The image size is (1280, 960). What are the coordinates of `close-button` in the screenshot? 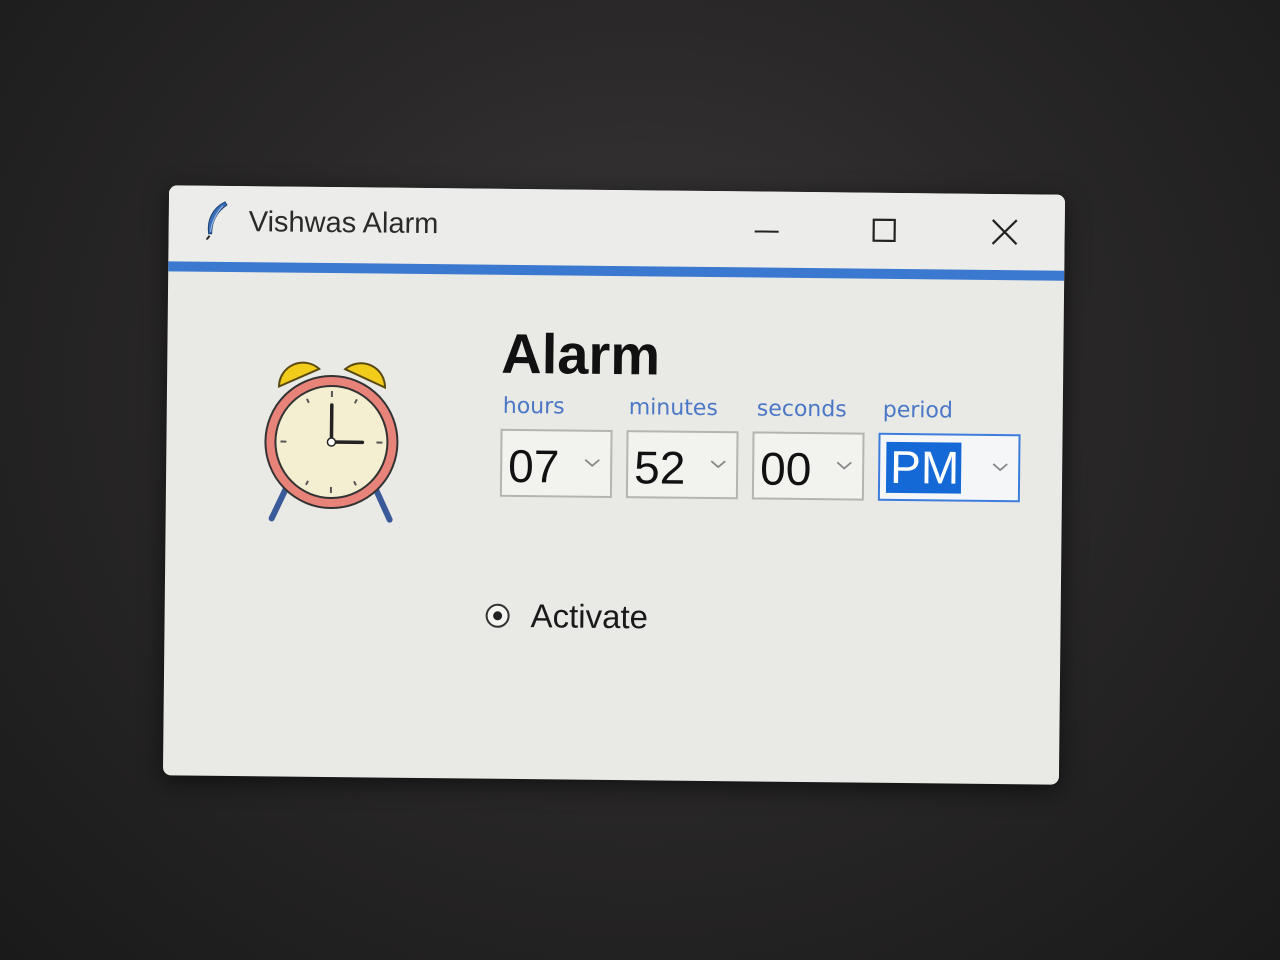 It's located at (1004, 232).